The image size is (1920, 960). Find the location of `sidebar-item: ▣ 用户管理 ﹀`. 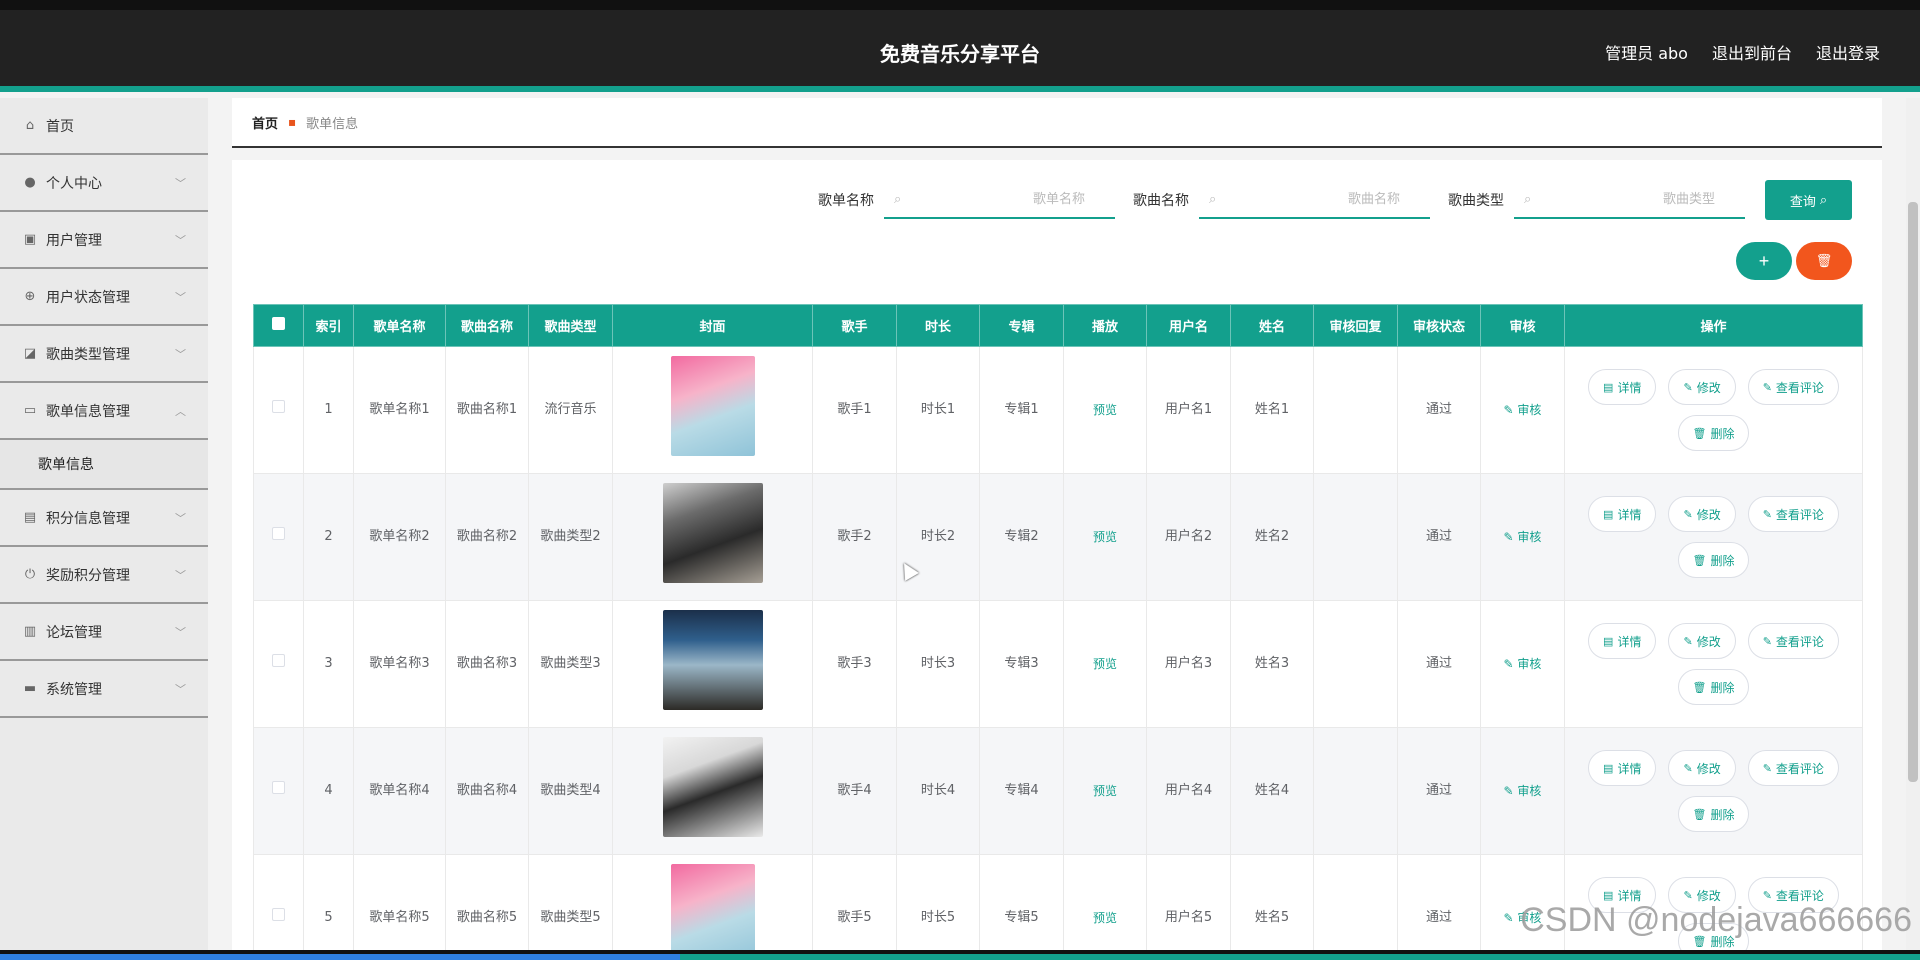

sidebar-item: ▣ 用户管理 ﹀ is located at coordinates (104, 240).